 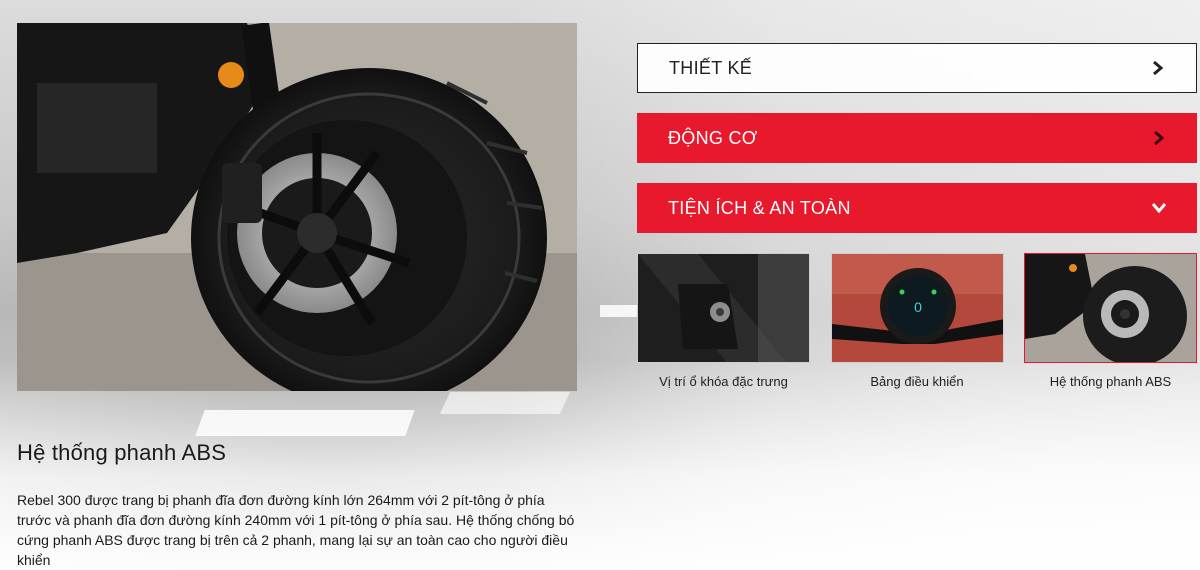 I want to click on ignition-lock-photo, so click(x=723, y=308).